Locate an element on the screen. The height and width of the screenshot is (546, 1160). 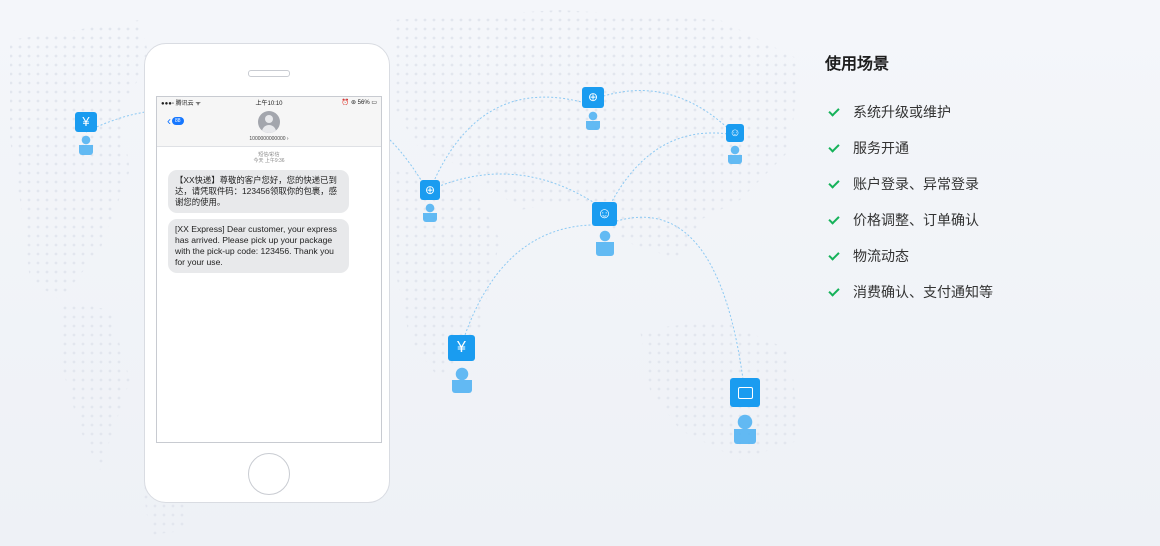
list-item: 物流动态 is located at coordinates (909, 256).